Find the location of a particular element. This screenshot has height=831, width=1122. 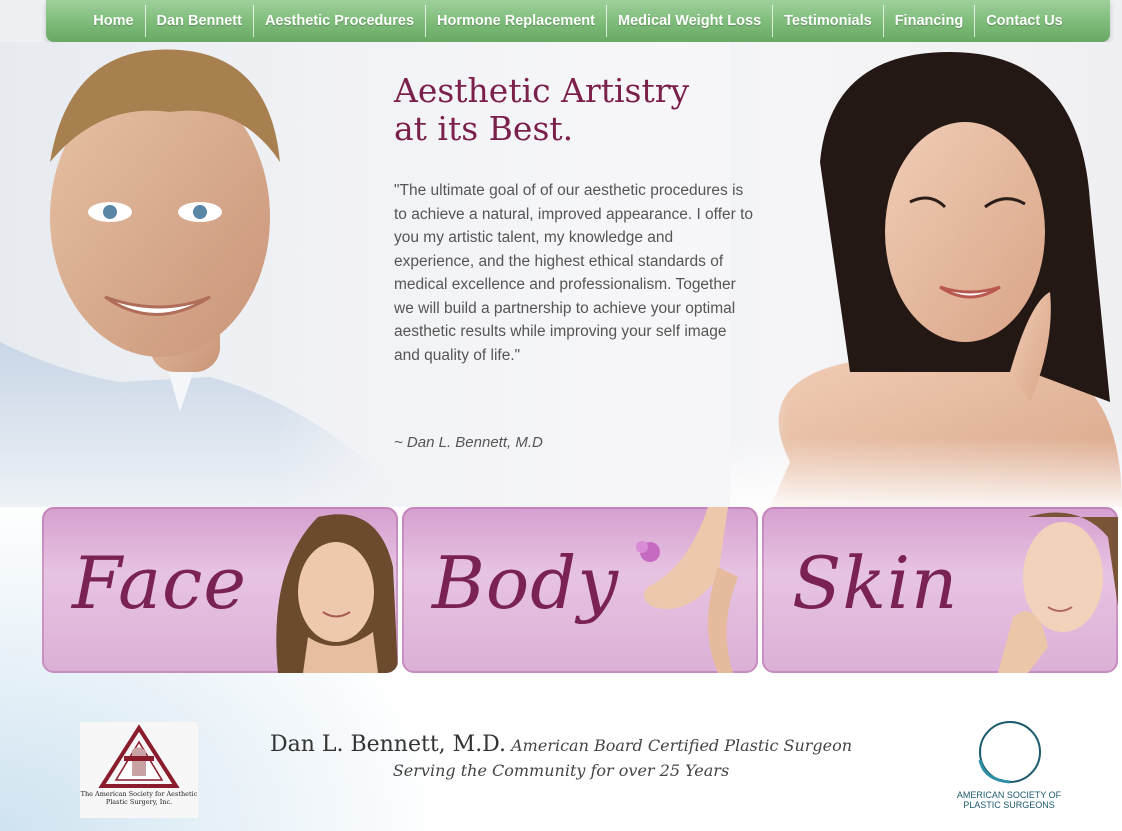

asps-logo-caption: AMERICAN SOCIETY OF PLASTIC SURGEONS is located at coordinates (1009, 800).